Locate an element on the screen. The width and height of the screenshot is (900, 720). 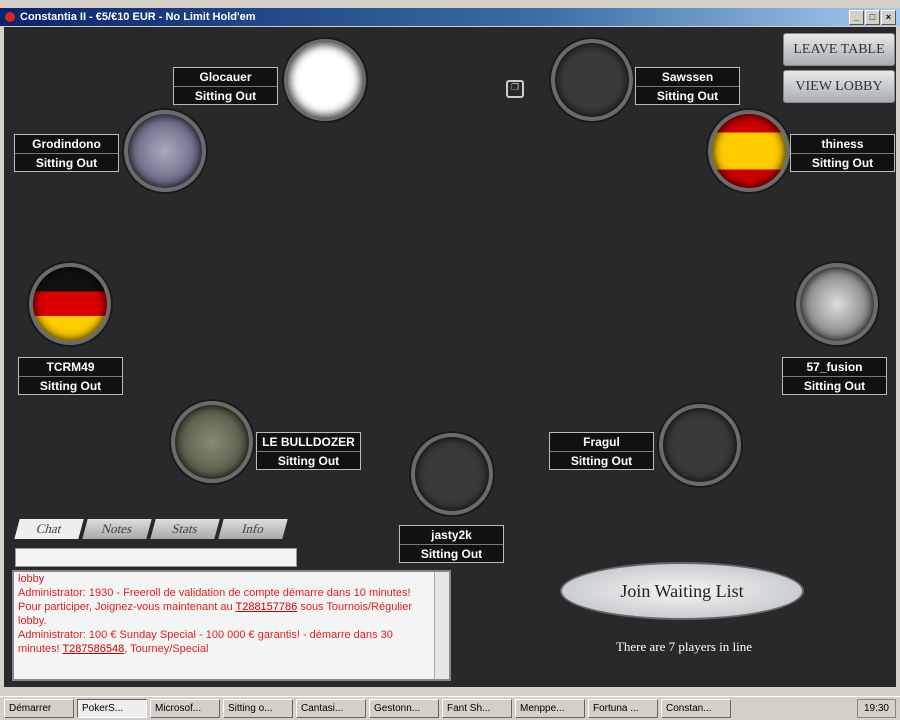
avatar-57-fusion is located at coordinates (837, 304).